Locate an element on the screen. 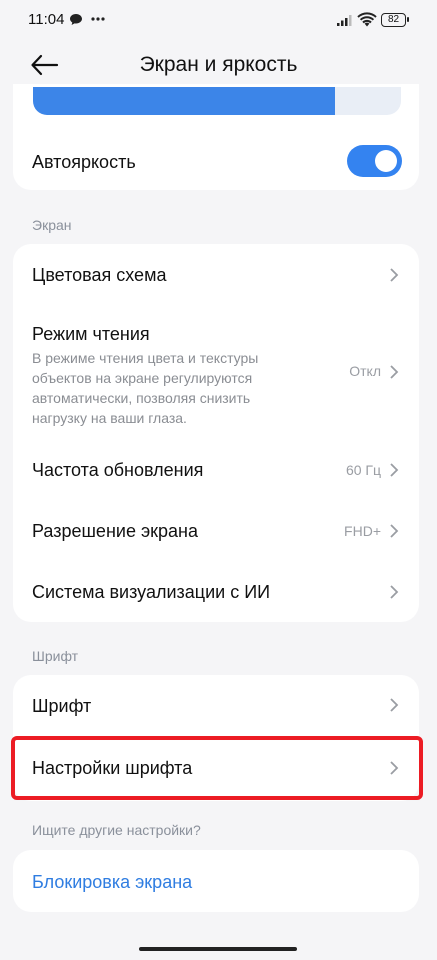  wifi-icon is located at coordinates (367, 22).